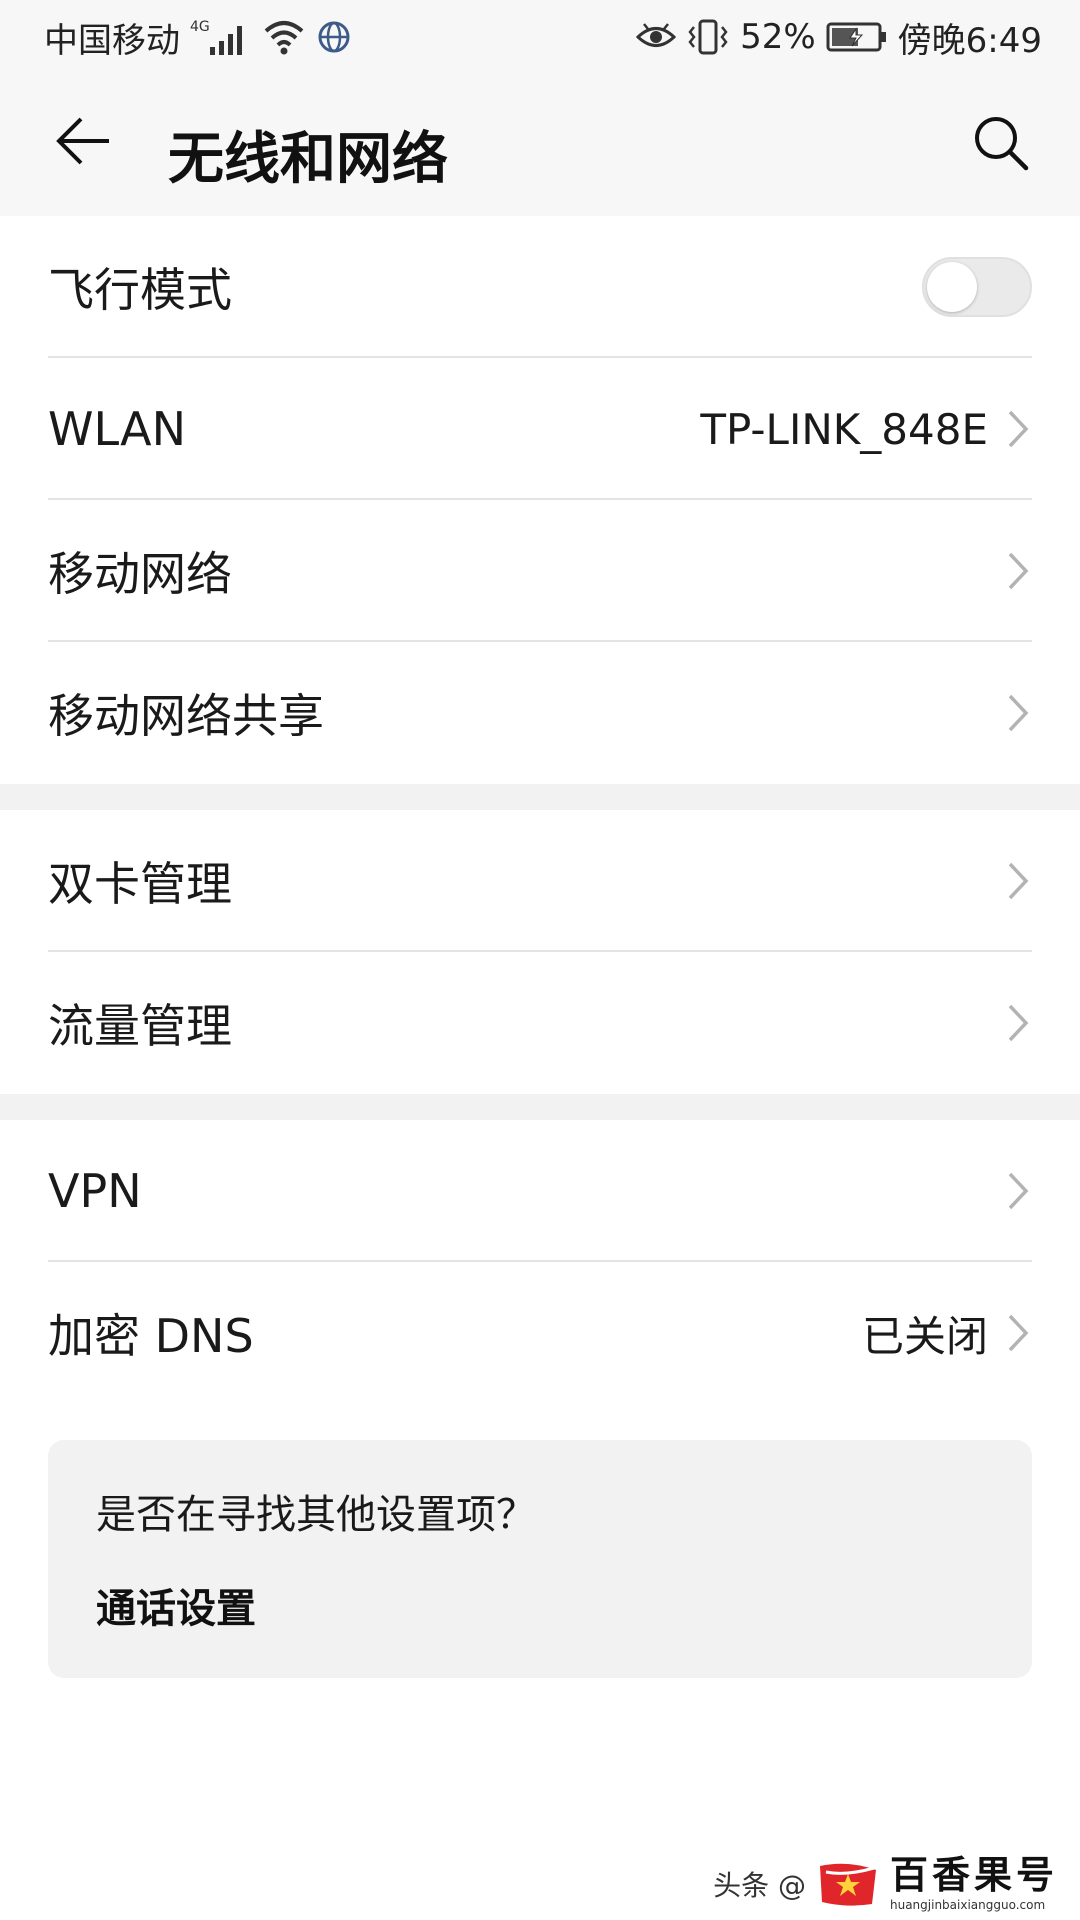  Describe the element at coordinates (656, 37) in the screenshot. I see `eye-icon` at that location.